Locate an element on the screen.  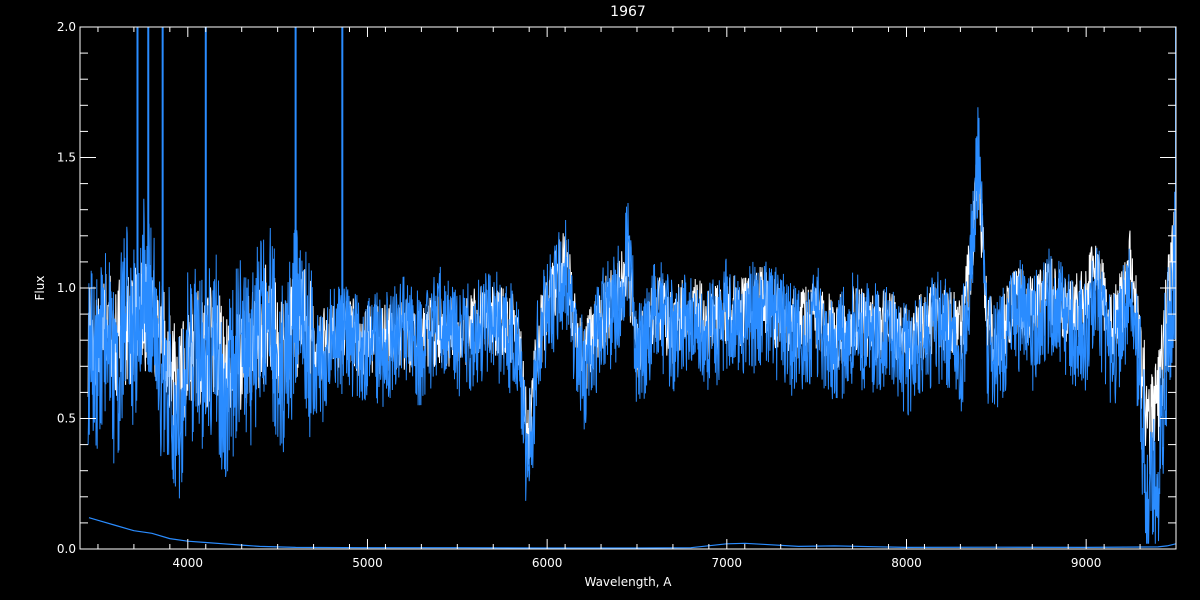
x-tick-label: 8000 is located at coordinates (906, 563).